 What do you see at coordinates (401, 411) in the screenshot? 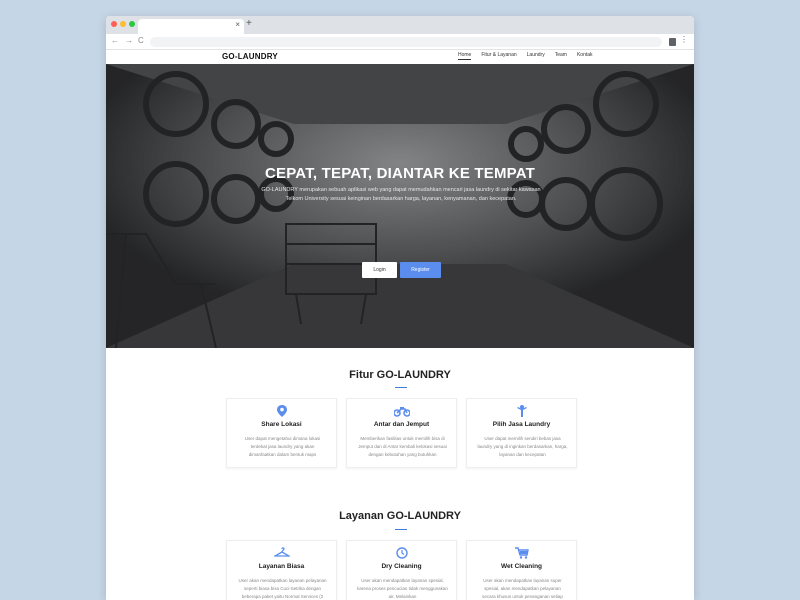
I see `motorcycle-icon` at bounding box center [401, 411].